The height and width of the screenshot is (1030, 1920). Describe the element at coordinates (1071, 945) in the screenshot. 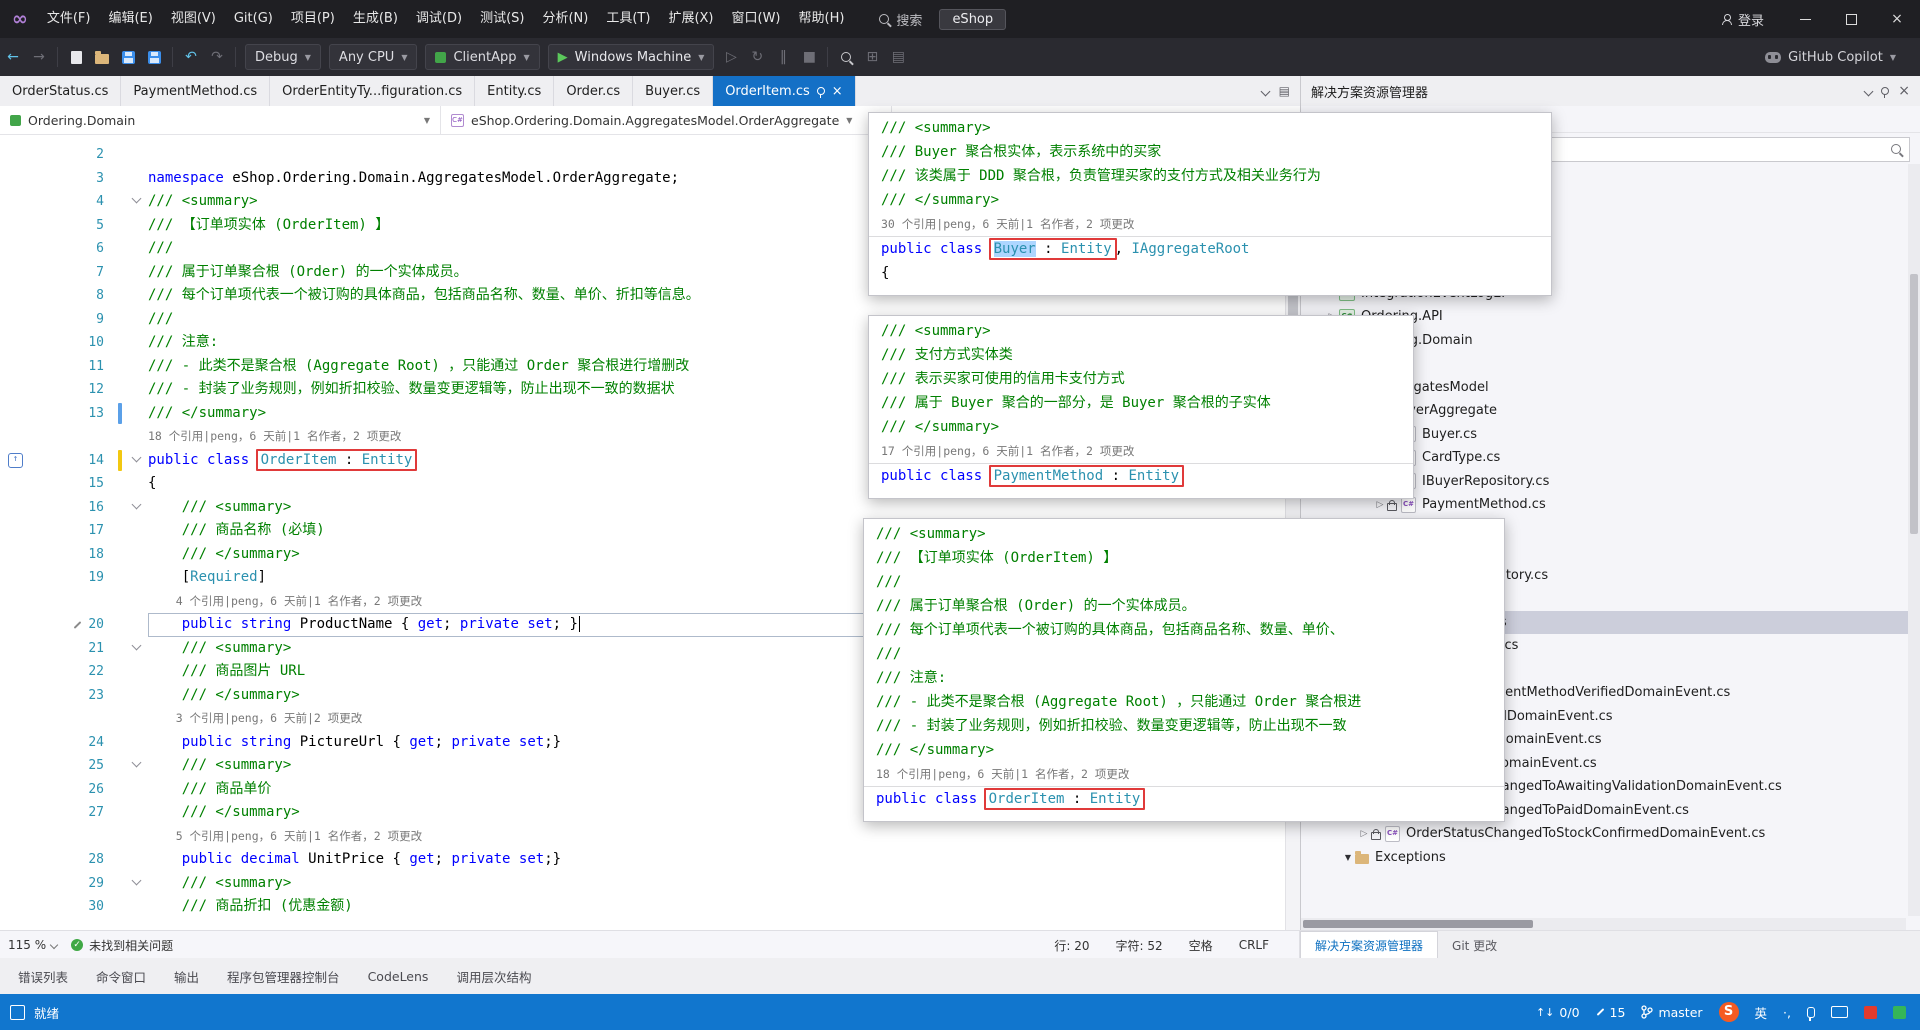

I see `line-indicator: 行: 20` at that location.